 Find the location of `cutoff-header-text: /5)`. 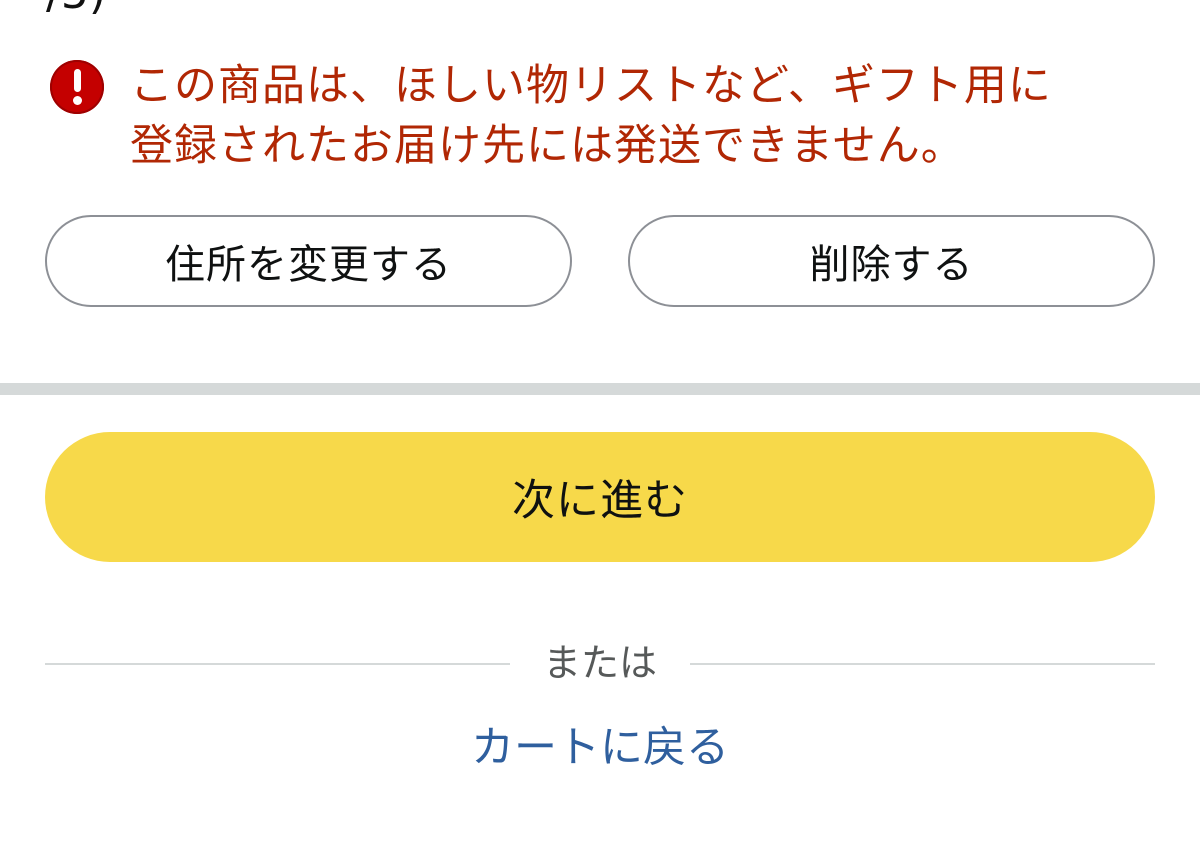

cutoff-header-text: /5) is located at coordinates (76, 8).